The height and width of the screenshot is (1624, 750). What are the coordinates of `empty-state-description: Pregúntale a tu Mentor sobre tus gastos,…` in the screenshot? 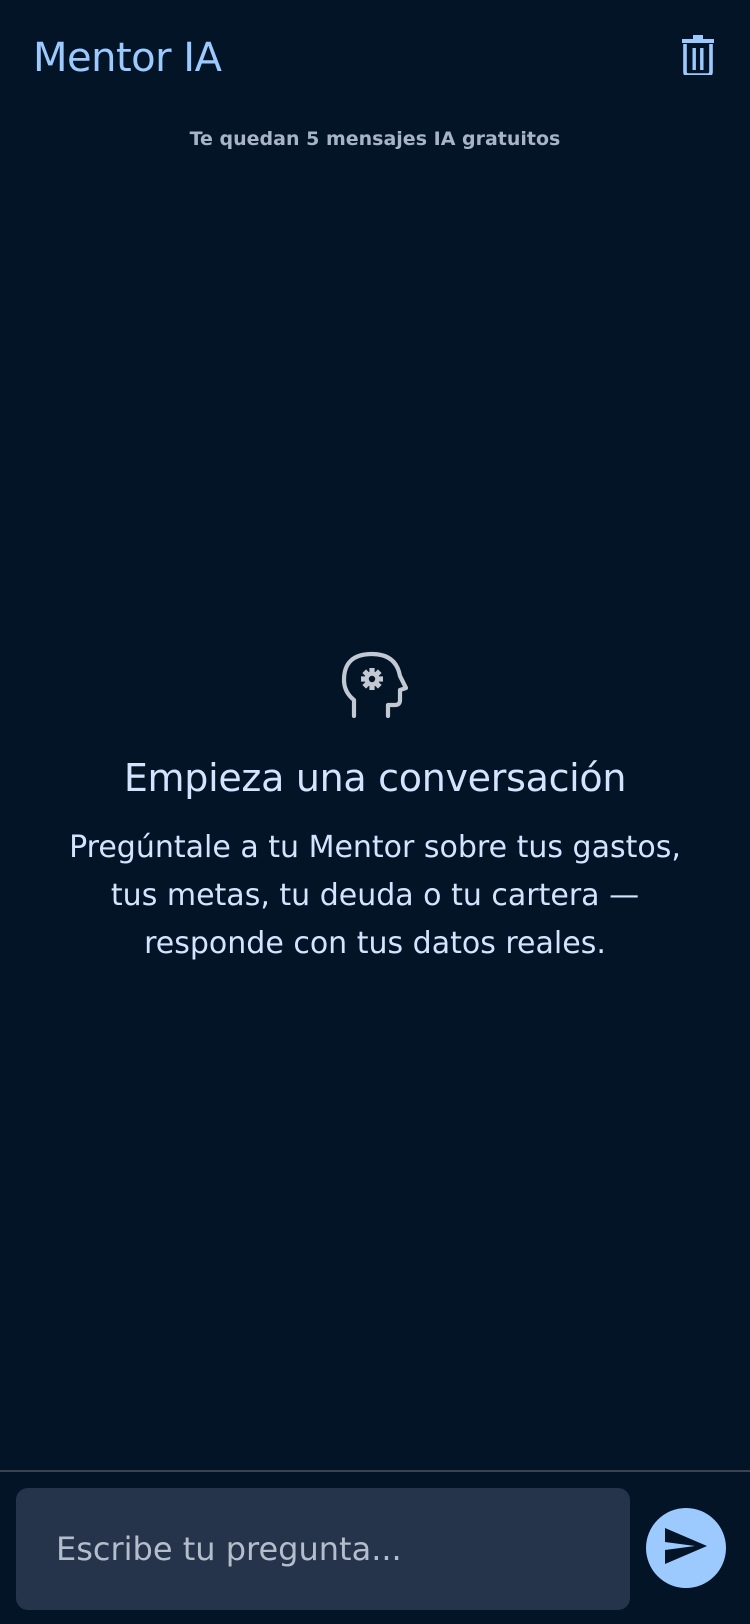 It's located at (375, 895).